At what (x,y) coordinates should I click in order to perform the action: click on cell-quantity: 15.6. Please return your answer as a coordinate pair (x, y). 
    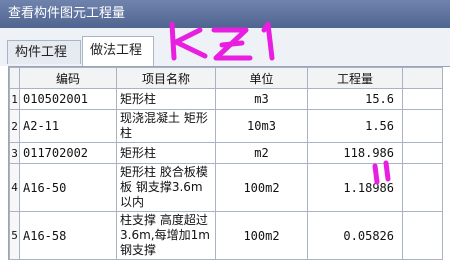
    Looking at the image, I should click on (355, 99).